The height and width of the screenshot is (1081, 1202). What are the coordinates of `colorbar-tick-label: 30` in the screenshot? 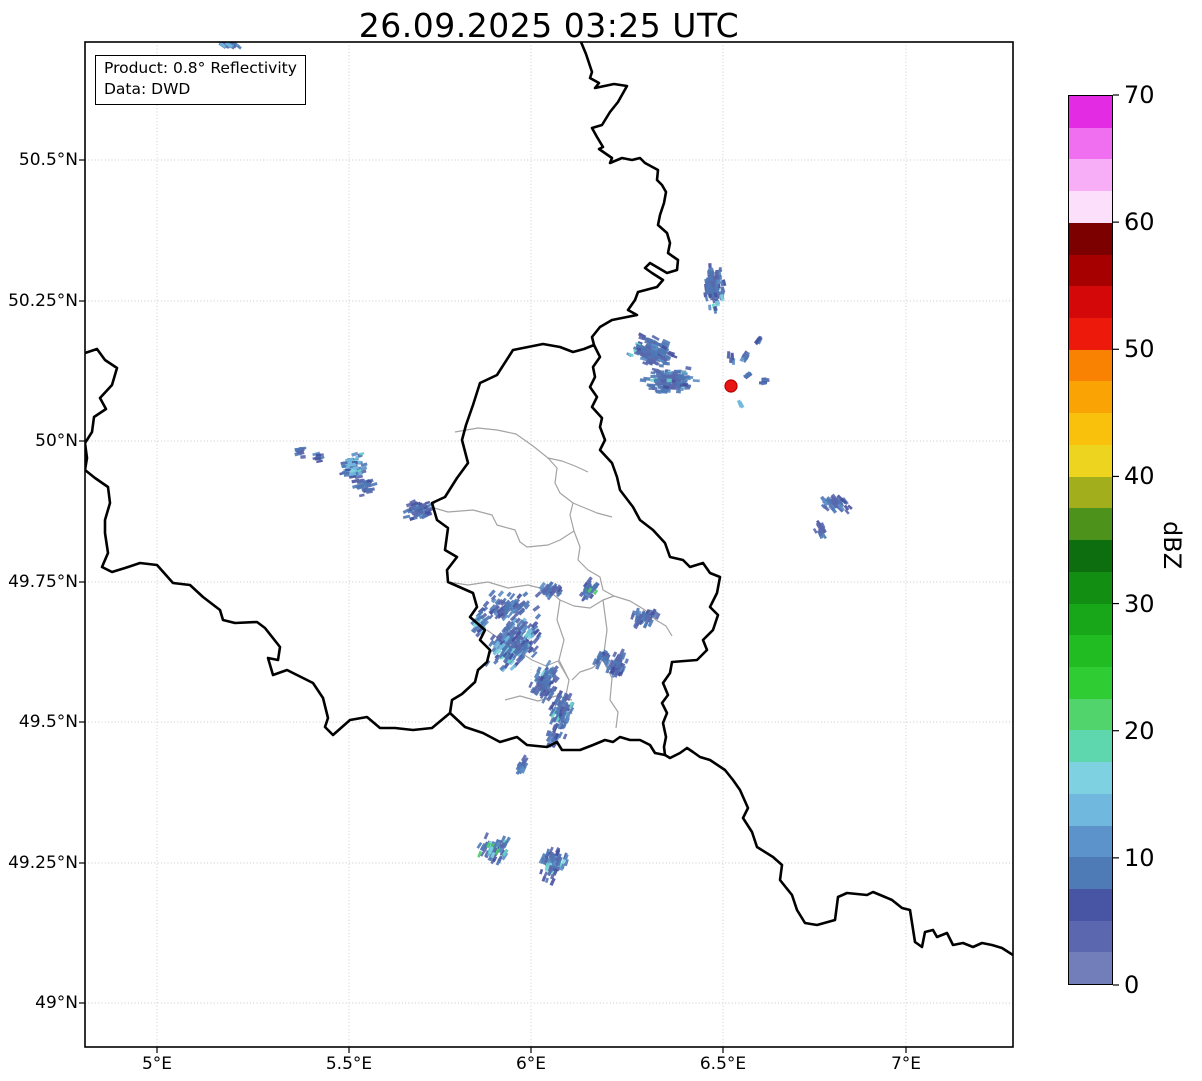 It's located at (1139, 603).